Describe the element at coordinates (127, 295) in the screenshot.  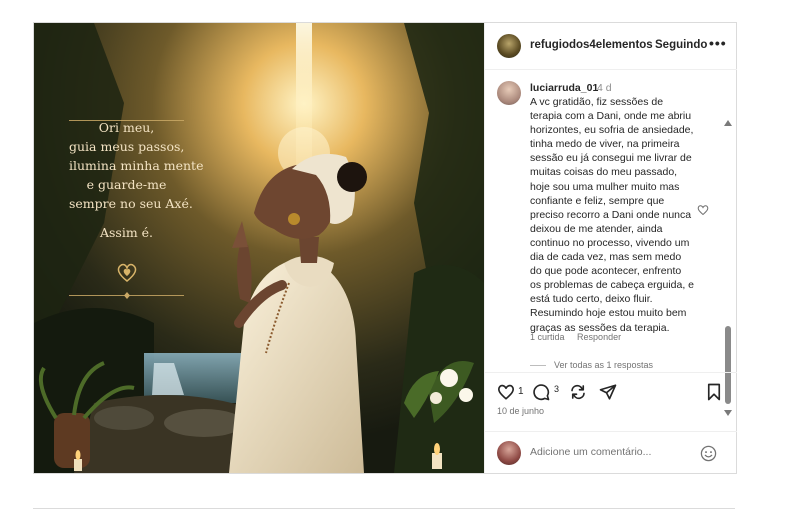
I see `ornament-icon` at that location.